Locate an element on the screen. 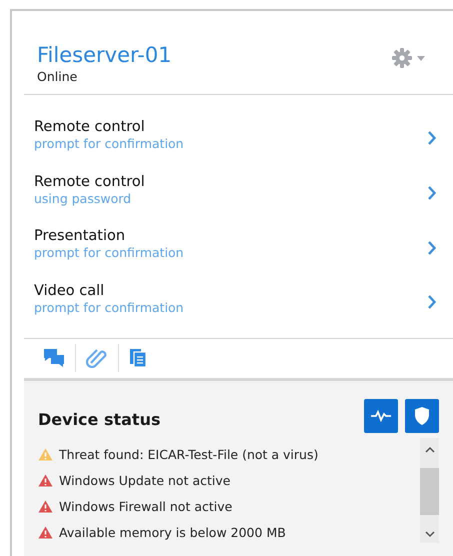 The width and height of the screenshot is (453, 556). scrollbar is located at coordinates (429, 490).